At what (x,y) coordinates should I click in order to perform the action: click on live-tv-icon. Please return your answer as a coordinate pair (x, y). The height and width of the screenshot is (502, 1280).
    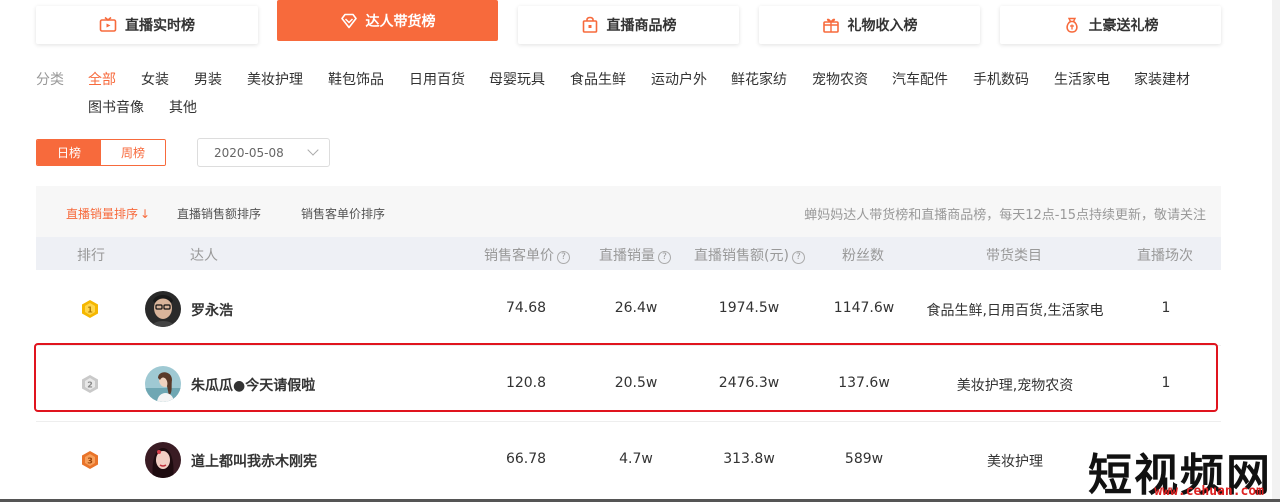
    Looking at the image, I should click on (108, 24).